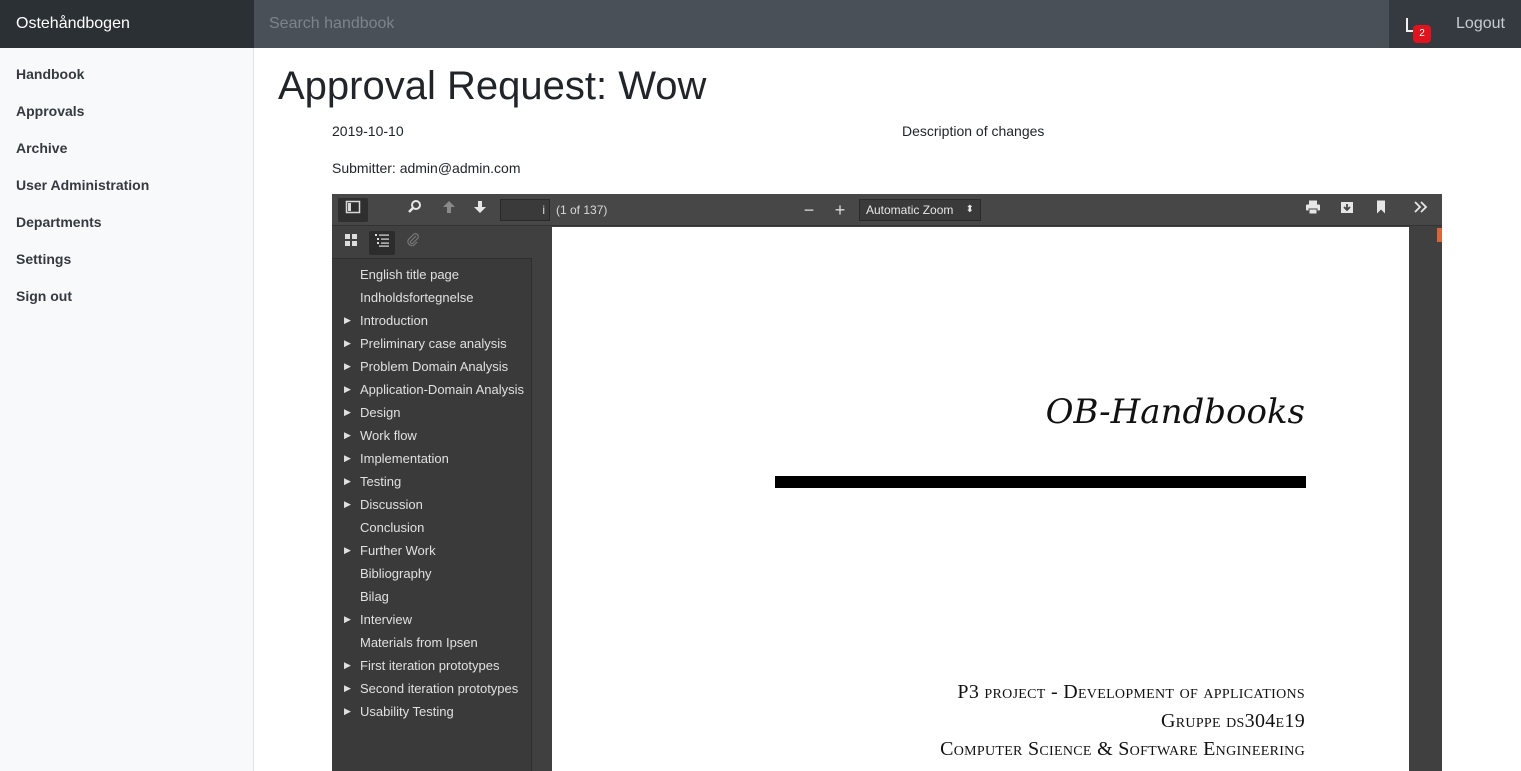 Image resolution: width=1521 pixels, height=771 pixels. Describe the element at coordinates (432, 243) in the screenshot. I see `pdf-sidebar-tabs` at that location.